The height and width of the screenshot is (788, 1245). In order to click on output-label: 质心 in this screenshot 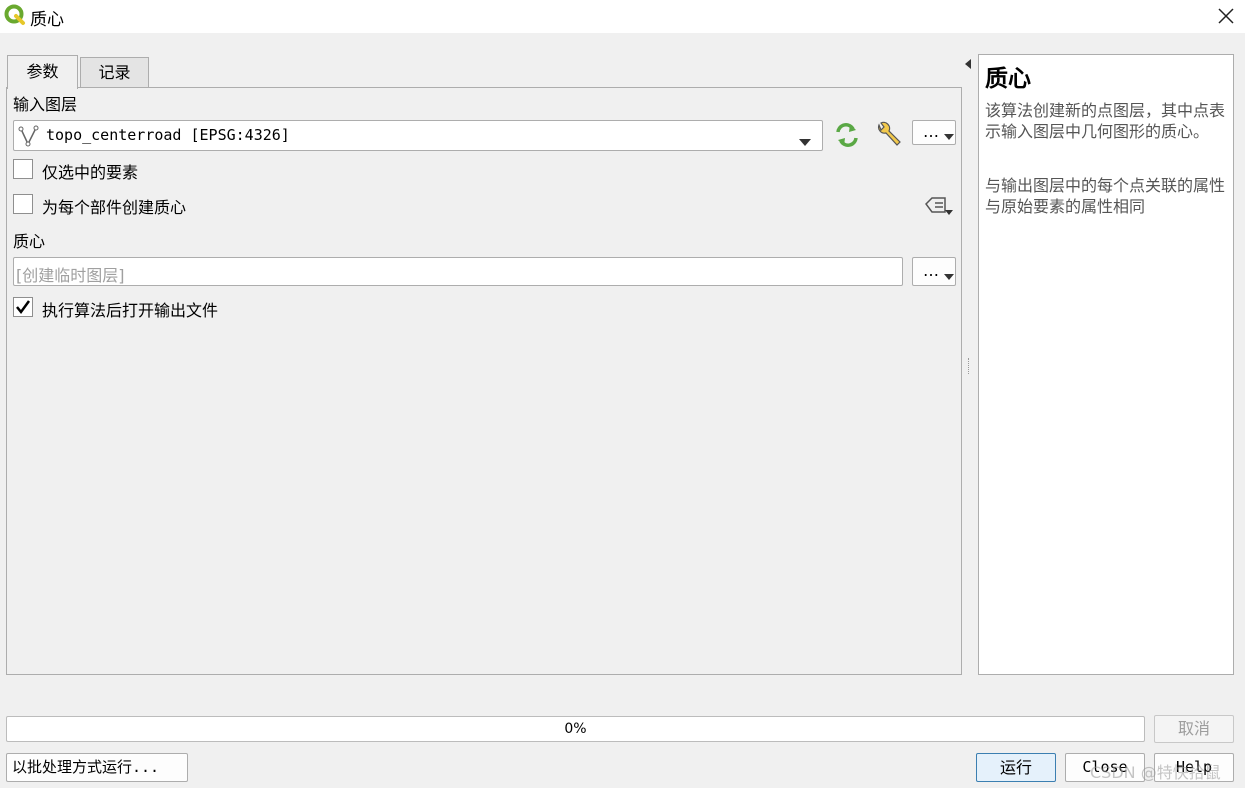, I will do `click(29, 241)`.